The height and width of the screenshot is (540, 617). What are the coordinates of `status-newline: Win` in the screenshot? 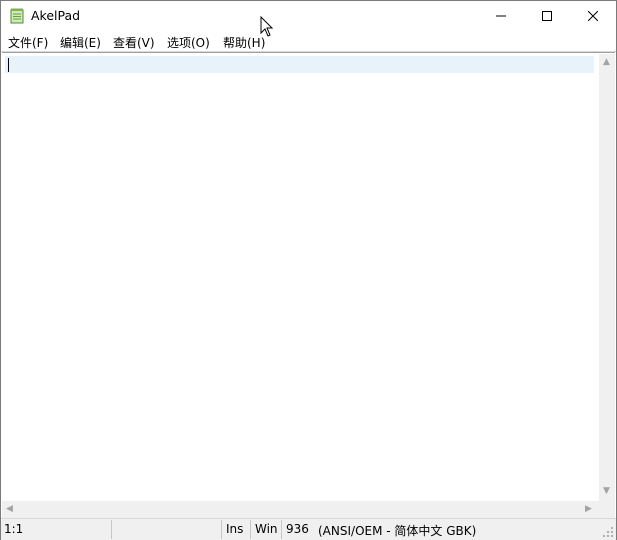 It's located at (266, 529).